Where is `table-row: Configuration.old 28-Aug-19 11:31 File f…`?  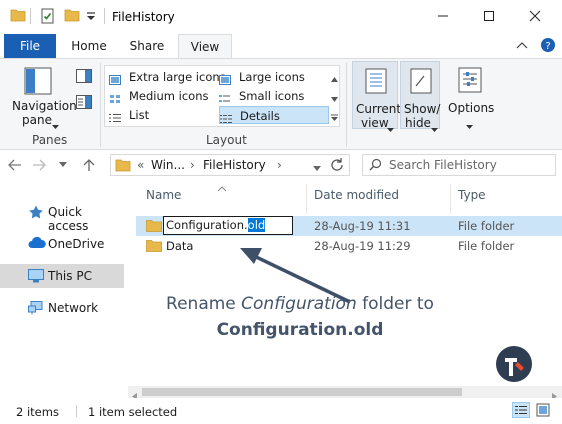 table-row: Configuration.old 28-Aug-19 11:31 File f… is located at coordinates (349, 226).